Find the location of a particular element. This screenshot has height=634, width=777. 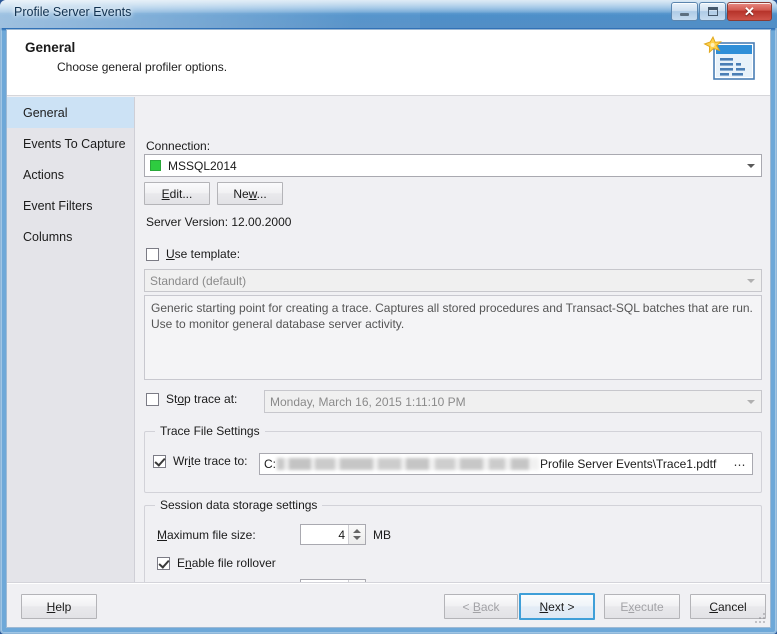

max-file-size-value: 4 is located at coordinates (341, 534).